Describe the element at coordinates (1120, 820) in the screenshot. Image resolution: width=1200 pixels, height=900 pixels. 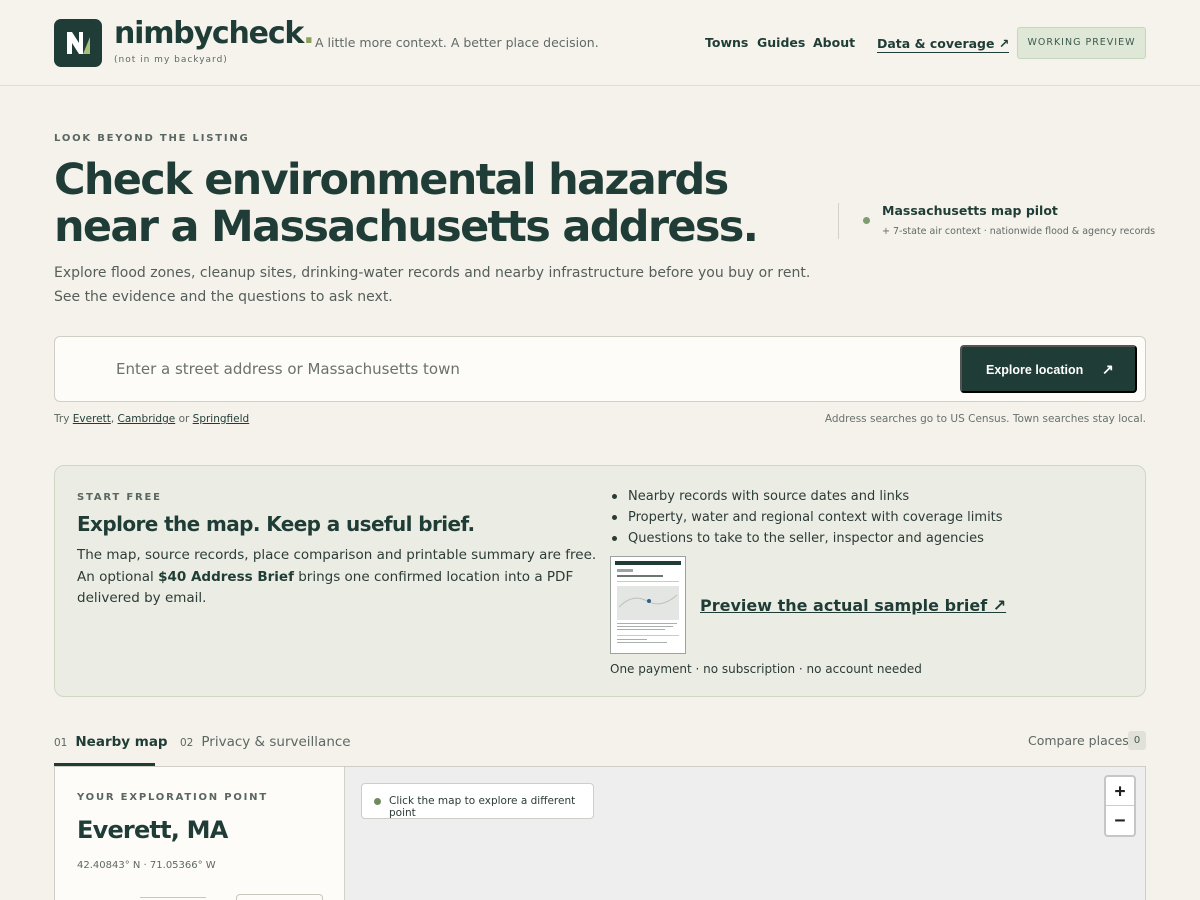
I see `zoom-out-button: −` at that location.